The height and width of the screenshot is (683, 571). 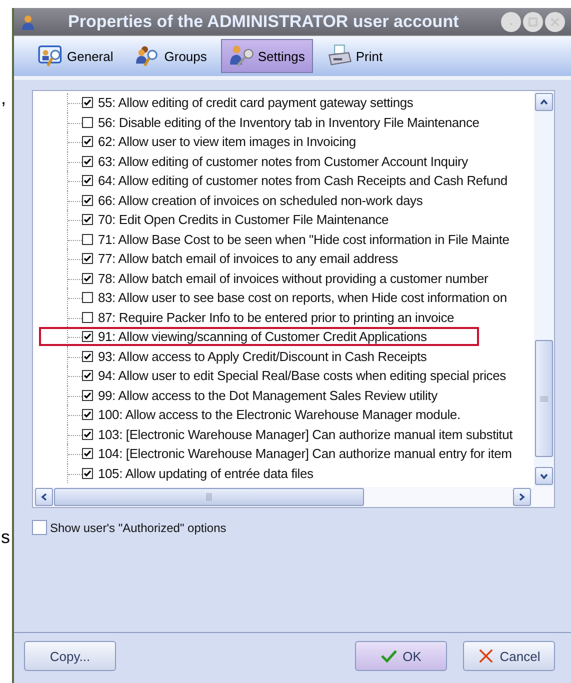 I want to click on vertical-scrollbar, so click(x=544, y=289).